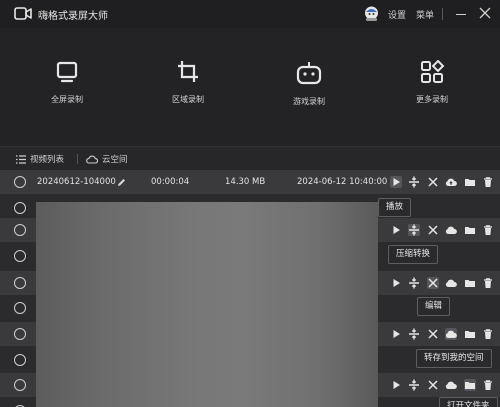 The width and height of the screenshot is (500, 407). I want to click on list-icon, so click(21, 159).